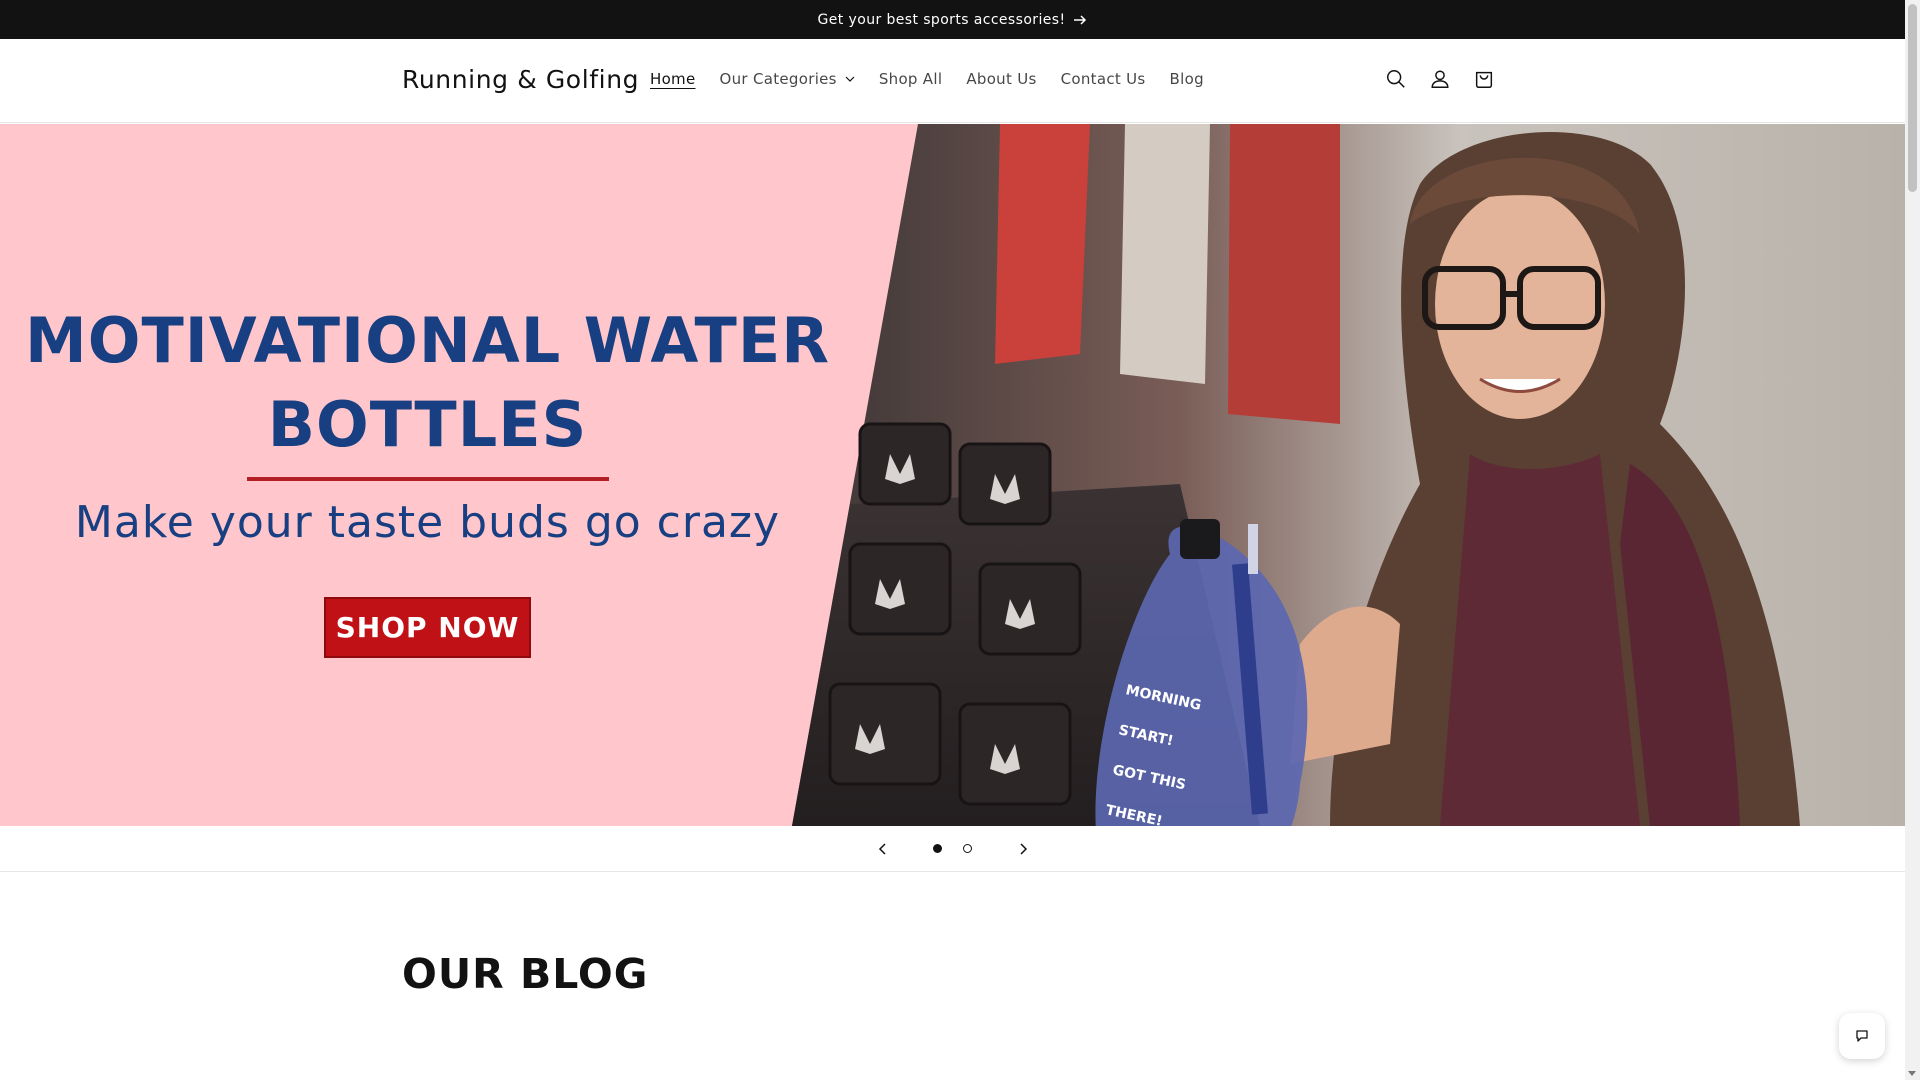  I want to click on cart-button, so click(1484, 79).